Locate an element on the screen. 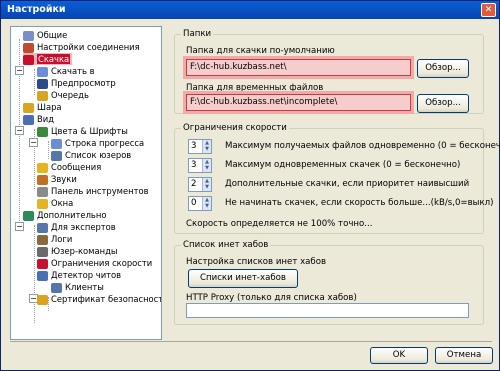 The width and height of the screenshot is (500, 371). hubs-config-label: Настройка списков инет хабов is located at coordinates (256, 262).